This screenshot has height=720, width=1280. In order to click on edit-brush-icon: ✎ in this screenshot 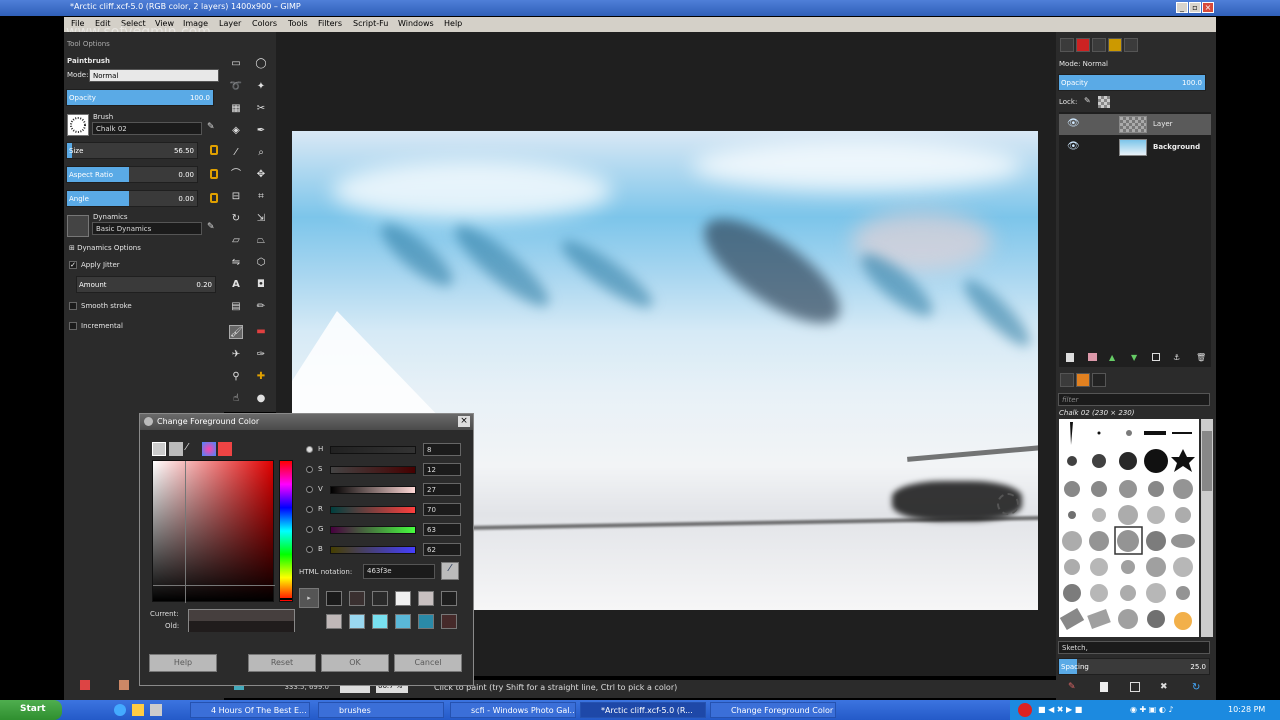, I will do `click(1073, 687)`.